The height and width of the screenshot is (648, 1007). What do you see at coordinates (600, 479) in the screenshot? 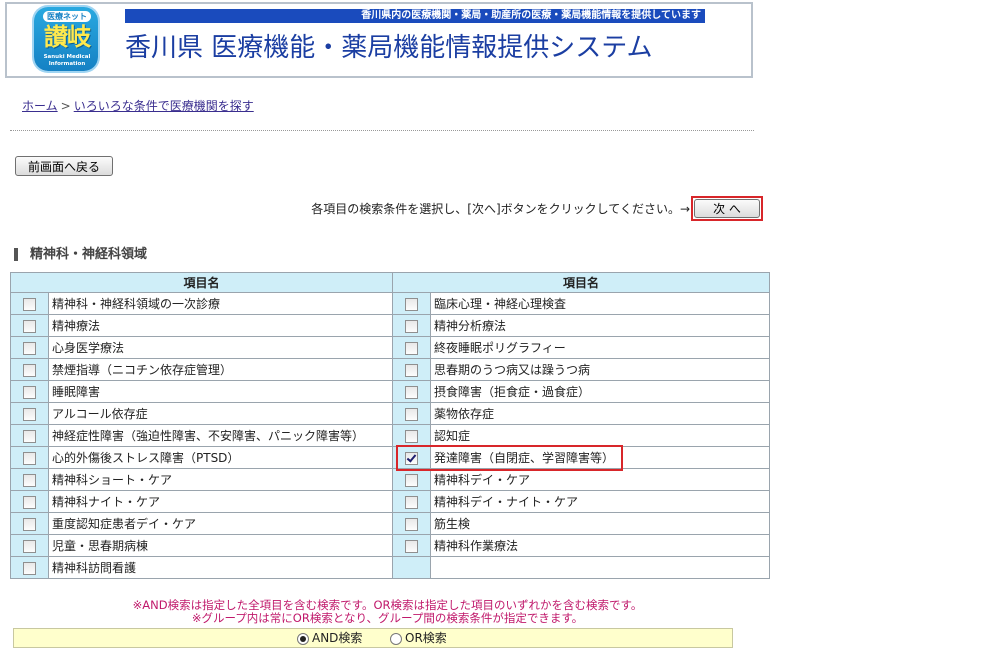
I see `right-item-label: 精神科デイ・ケア` at bounding box center [600, 479].